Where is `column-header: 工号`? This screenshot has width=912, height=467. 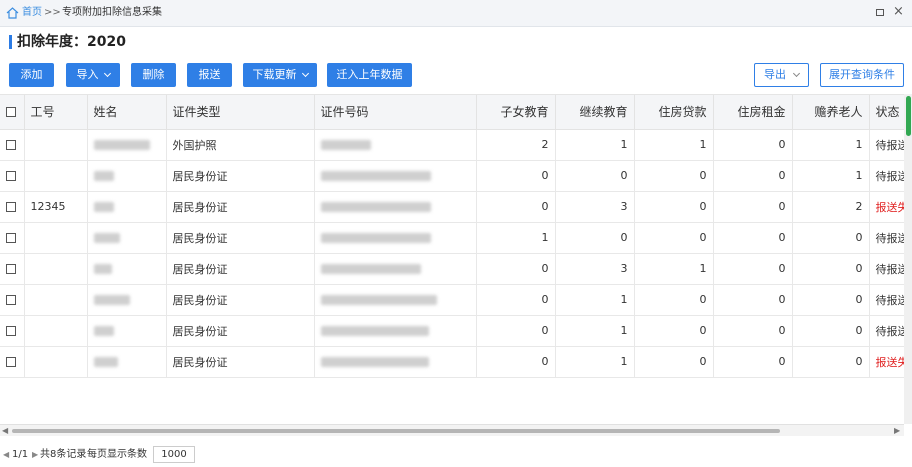 column-header: 工号 is located at coordinates (56, 112).